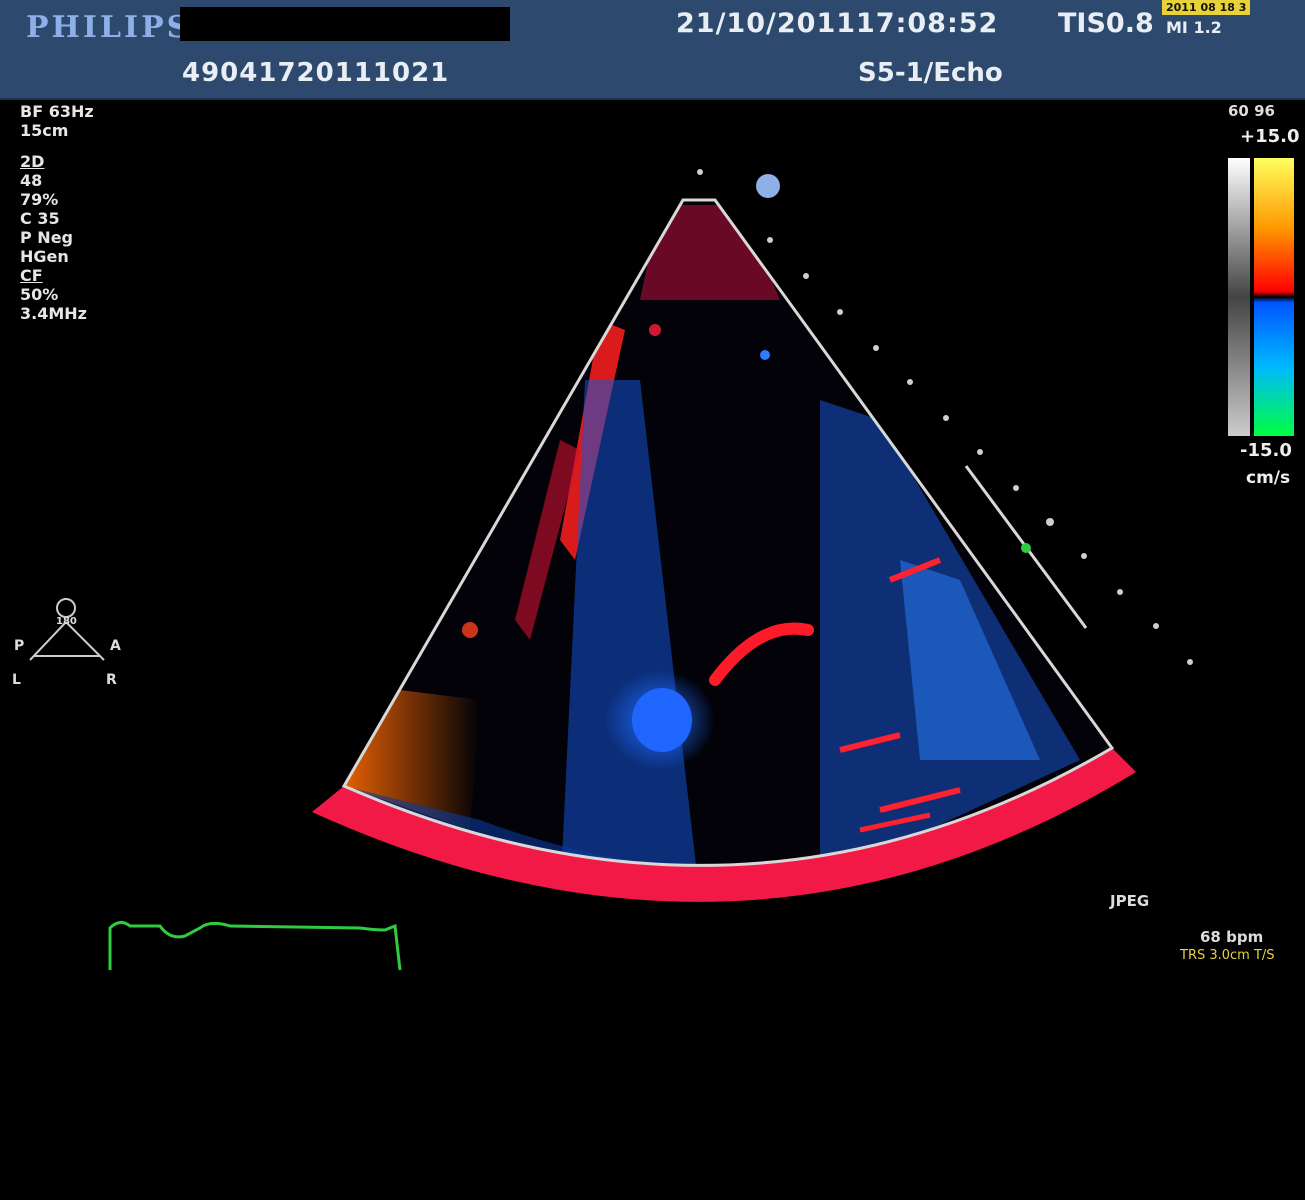  I want to click on heart-rate-detail: TRS 3.0cm T/S, so click(1227, 955).